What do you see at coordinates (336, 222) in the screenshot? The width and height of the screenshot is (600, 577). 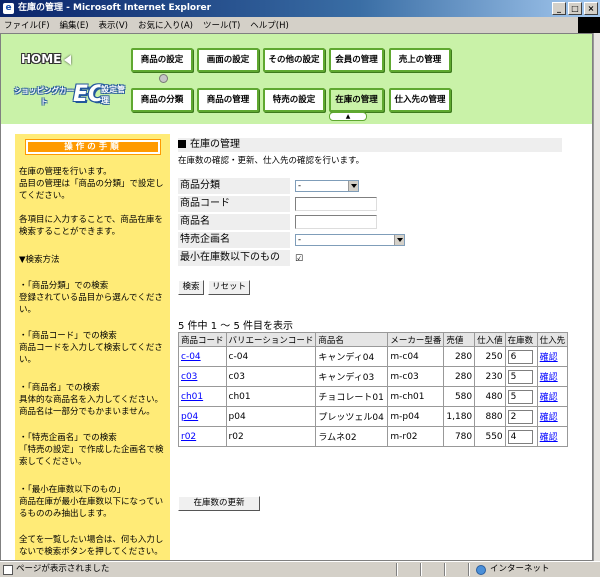 I see `name-input` at bounding box center [336, 222].